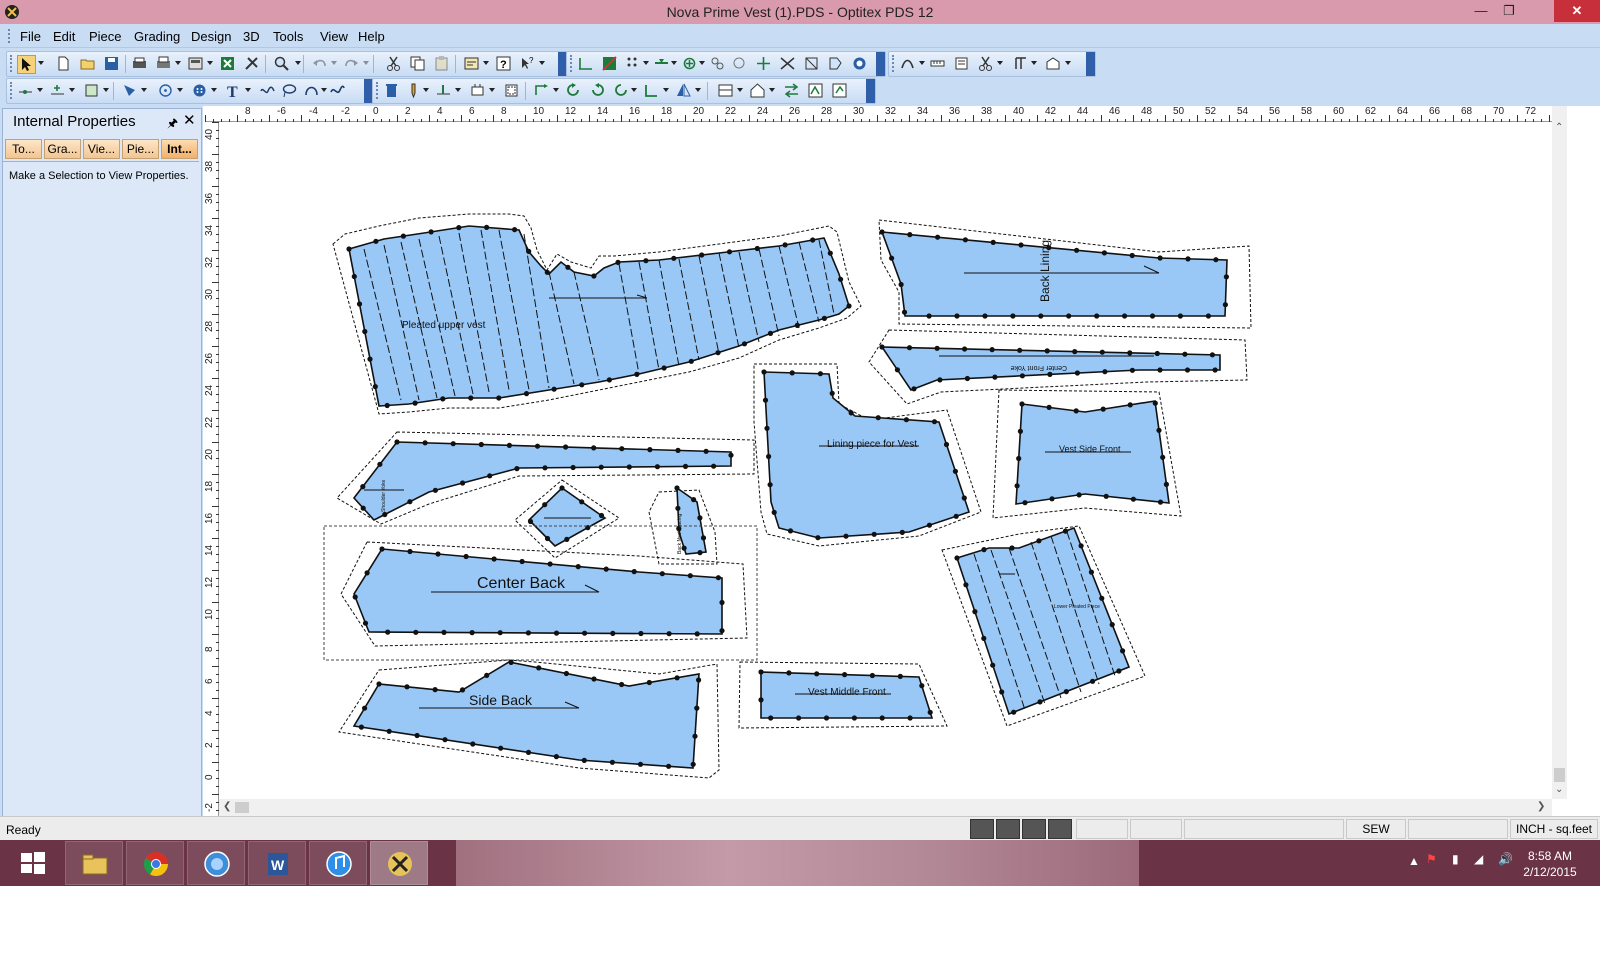  I want to click on vertical-scrollbar: ⌃ ⌄, so click(1559, 452).